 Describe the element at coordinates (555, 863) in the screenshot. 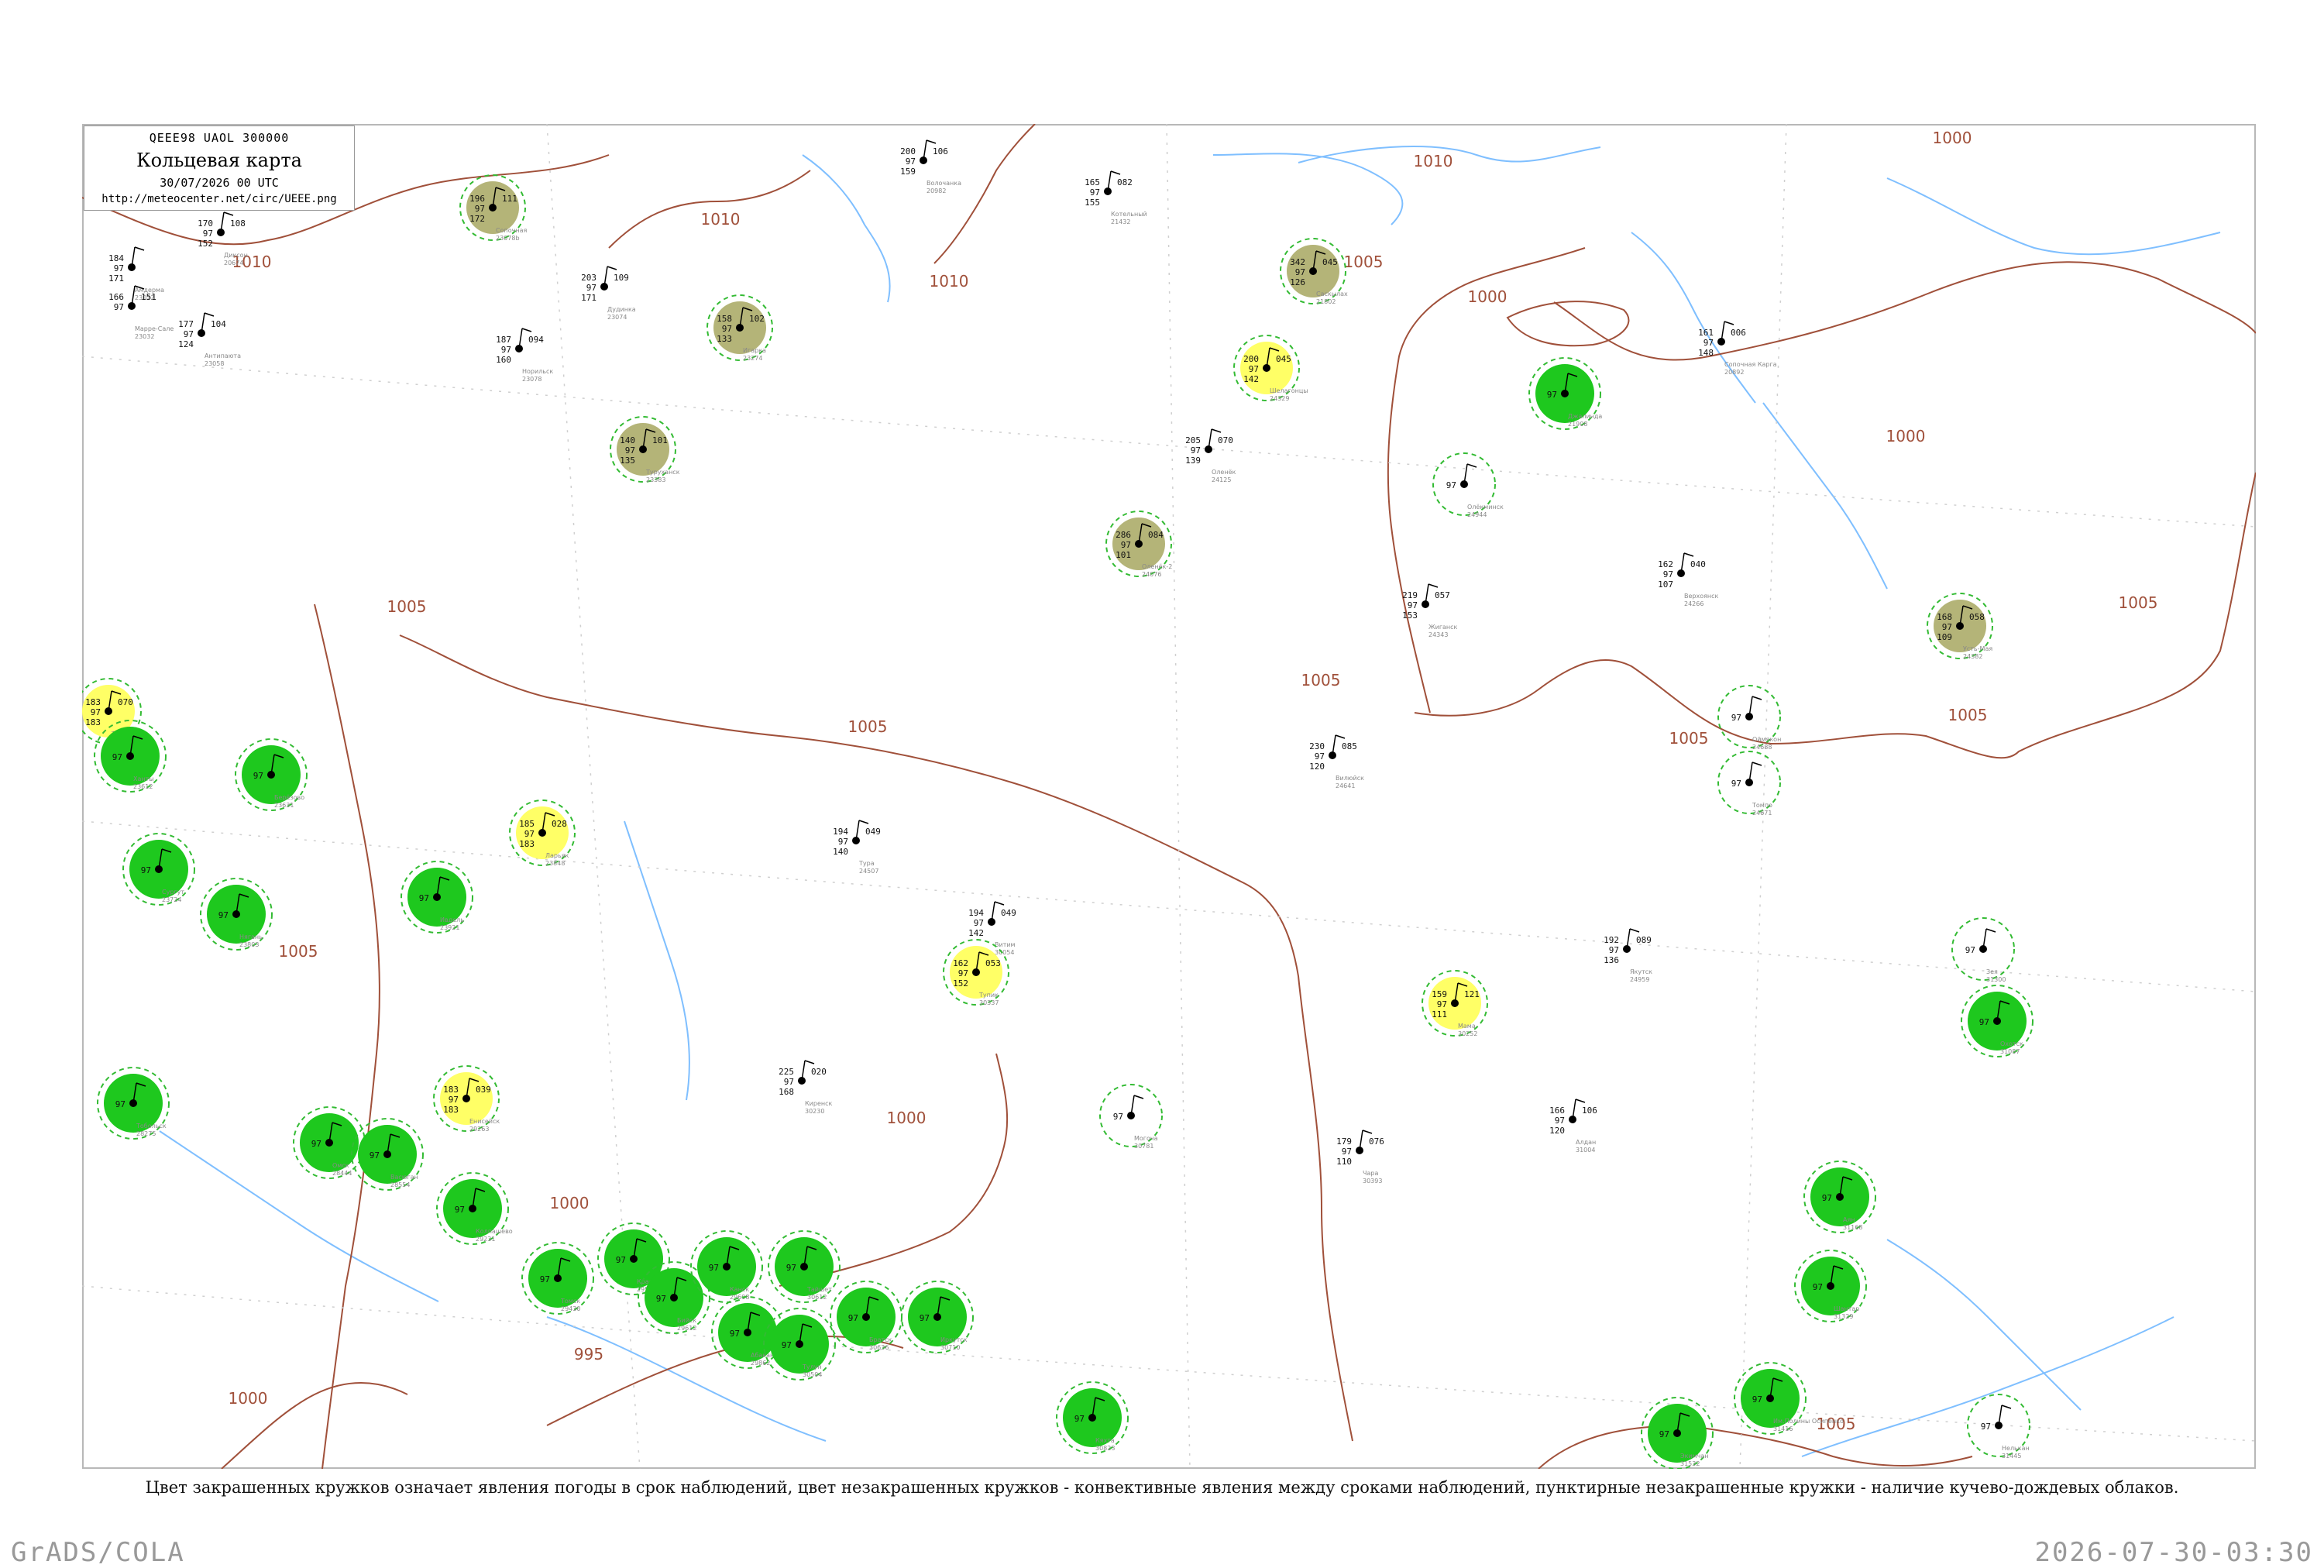

I see `station-index: 23848` at that location.